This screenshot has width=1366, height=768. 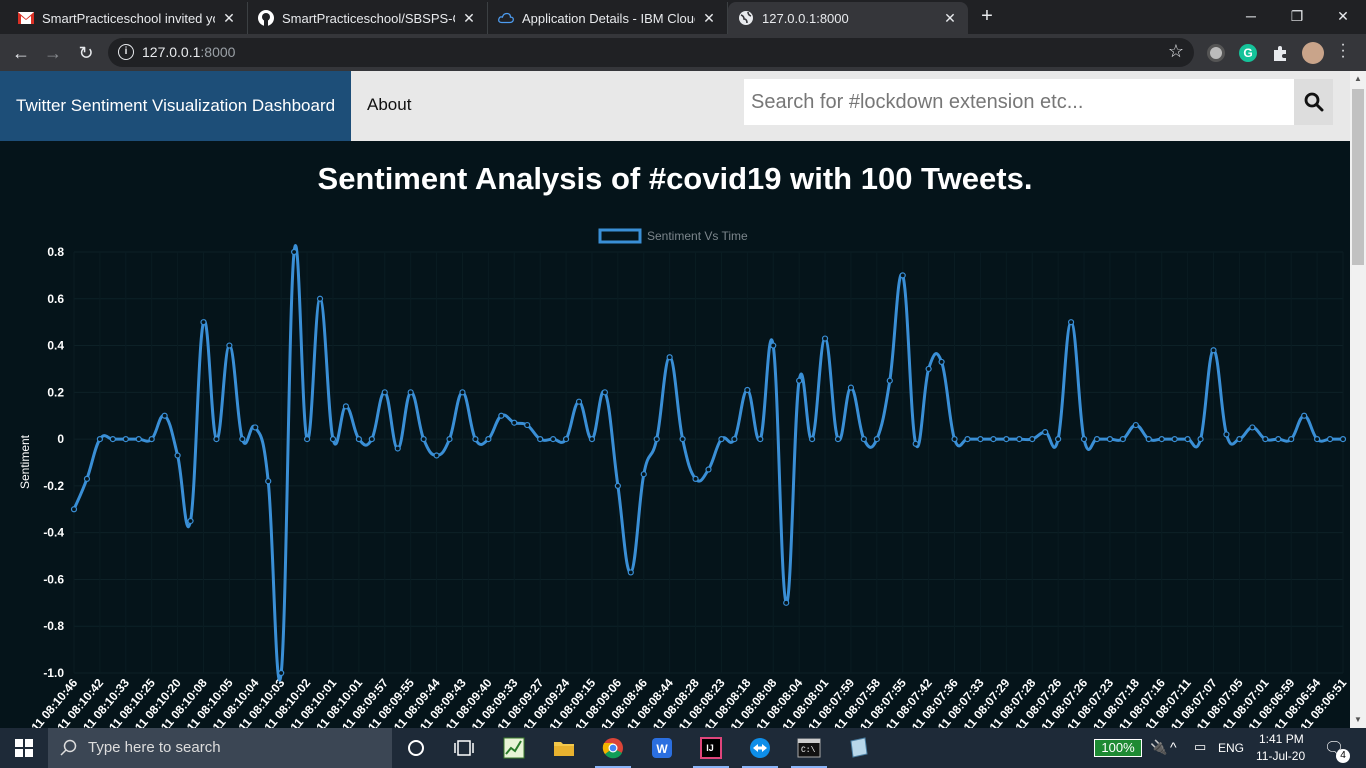 I want to click on file-explorer-icon, so click(x=564, y=748).